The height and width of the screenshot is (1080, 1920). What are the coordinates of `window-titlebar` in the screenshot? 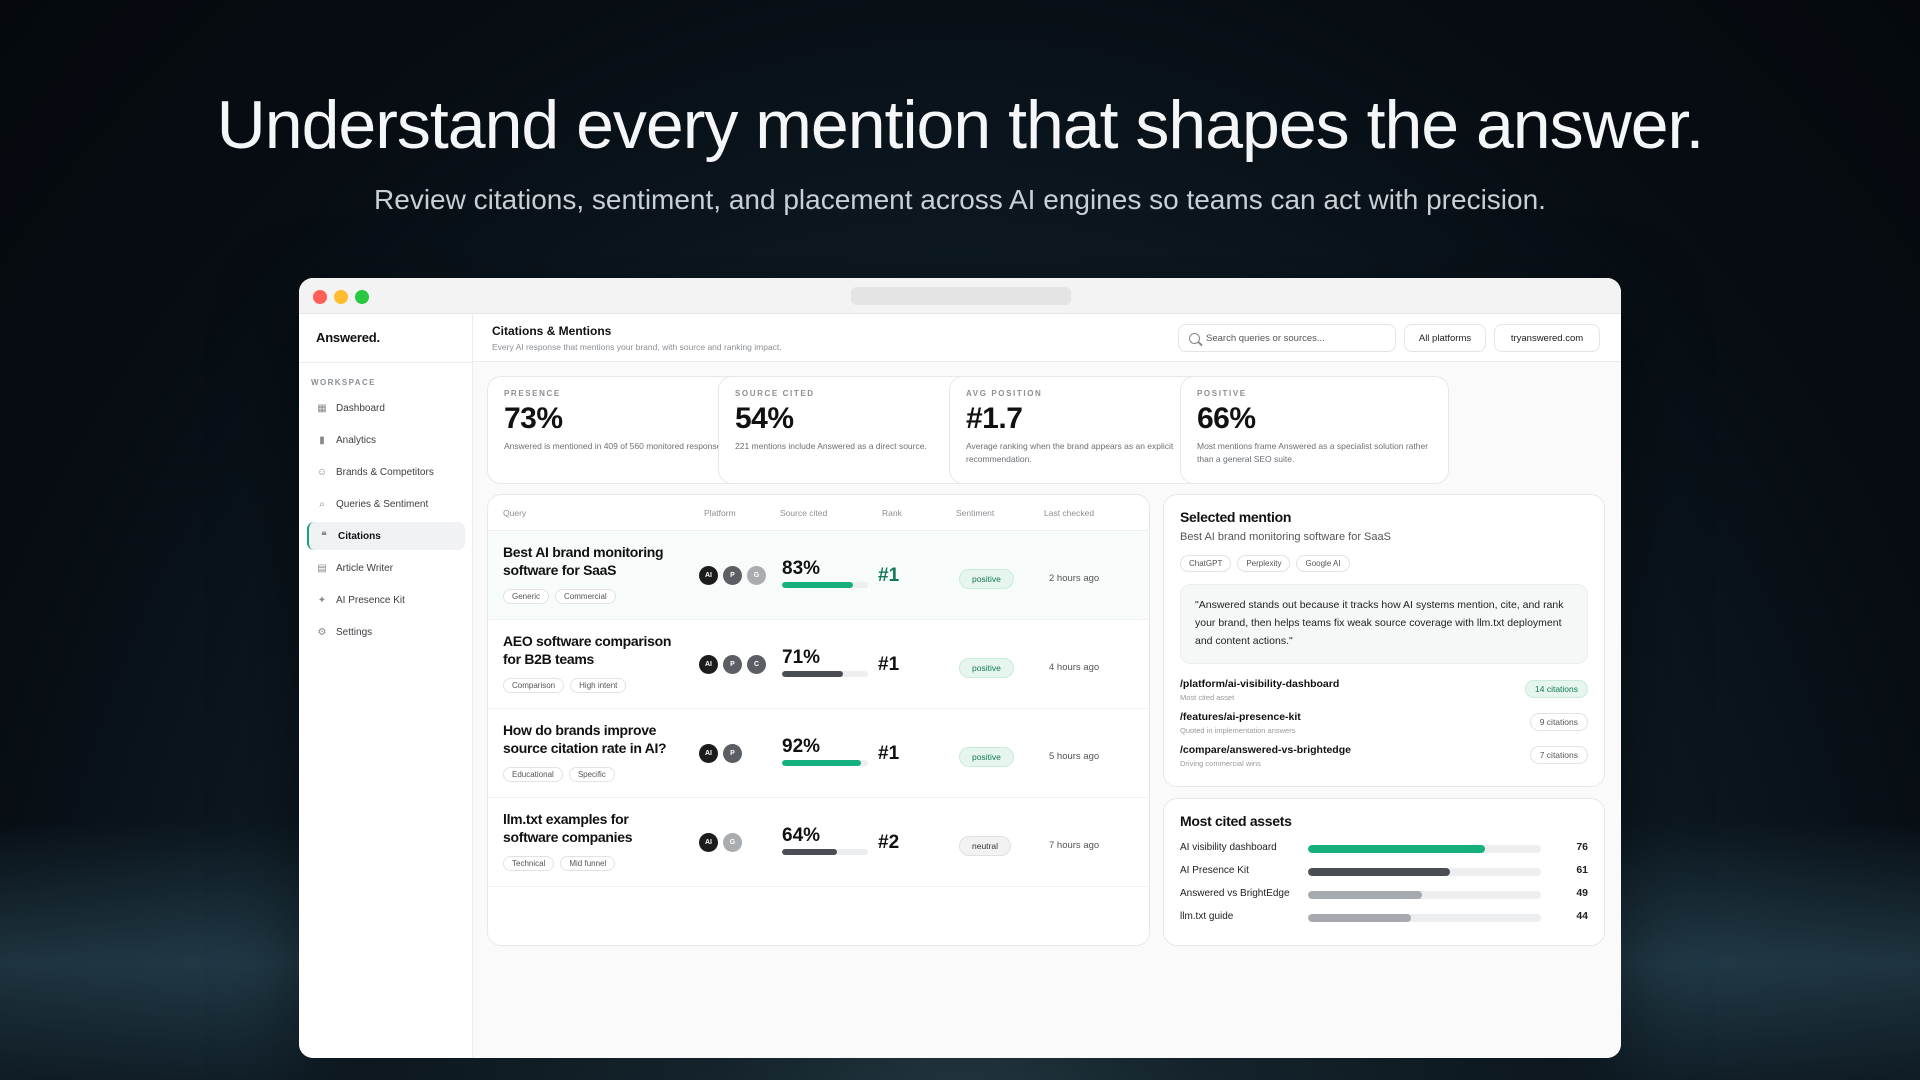 It's located at (960, 296).